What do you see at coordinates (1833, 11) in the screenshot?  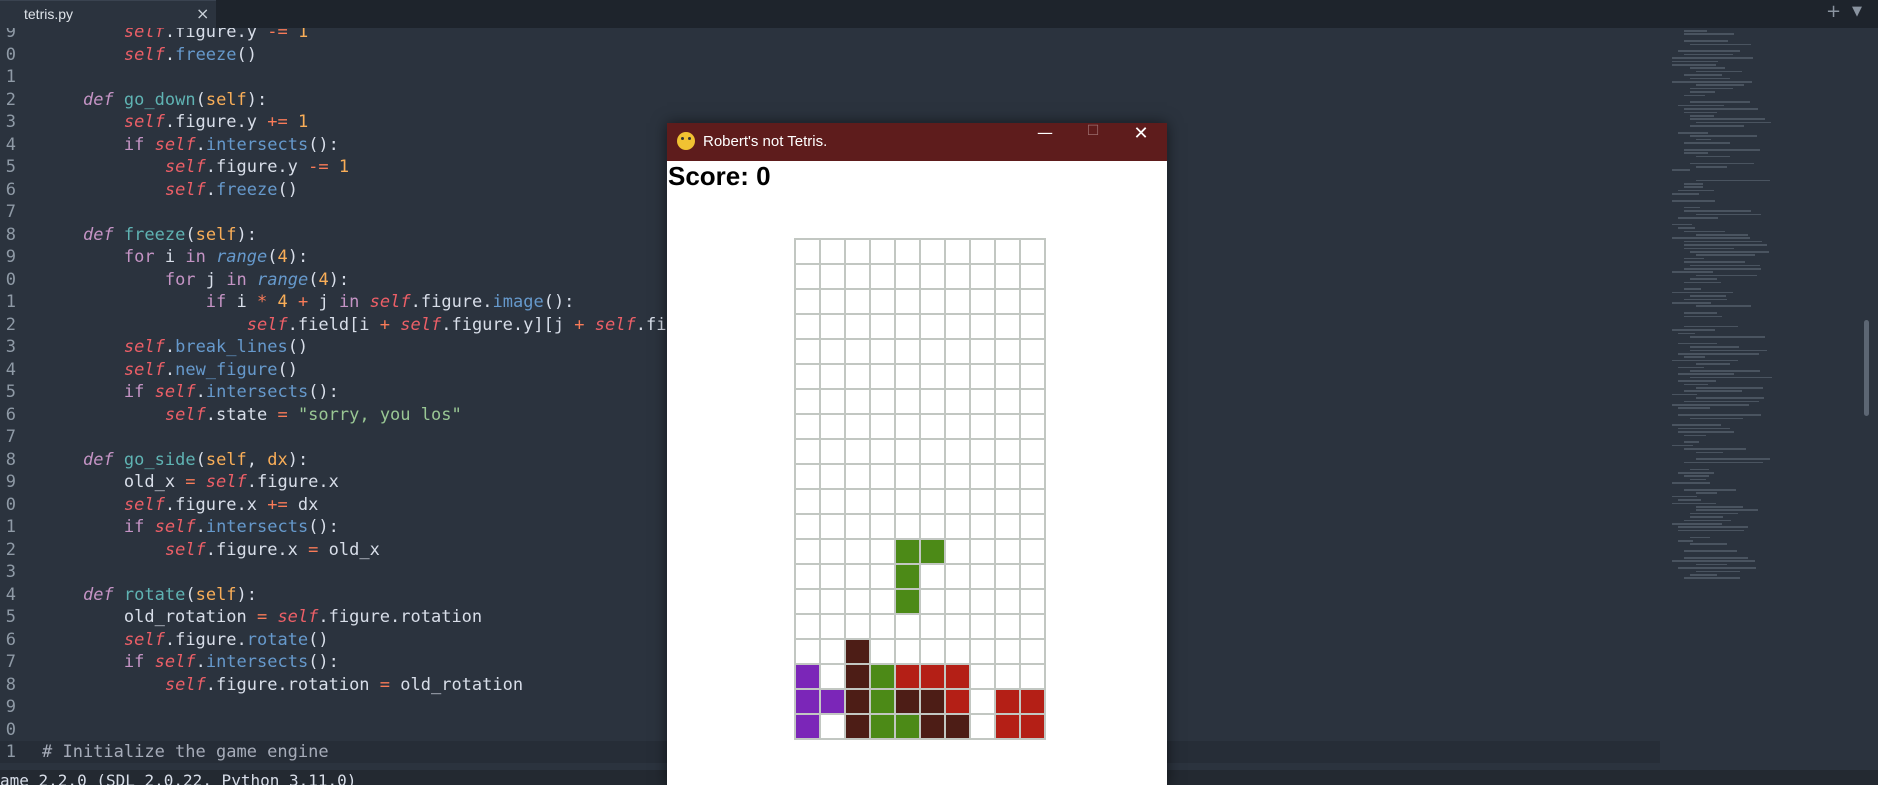 I see `new-tab-plus-icon: +` at bounding box center [1833, 11].